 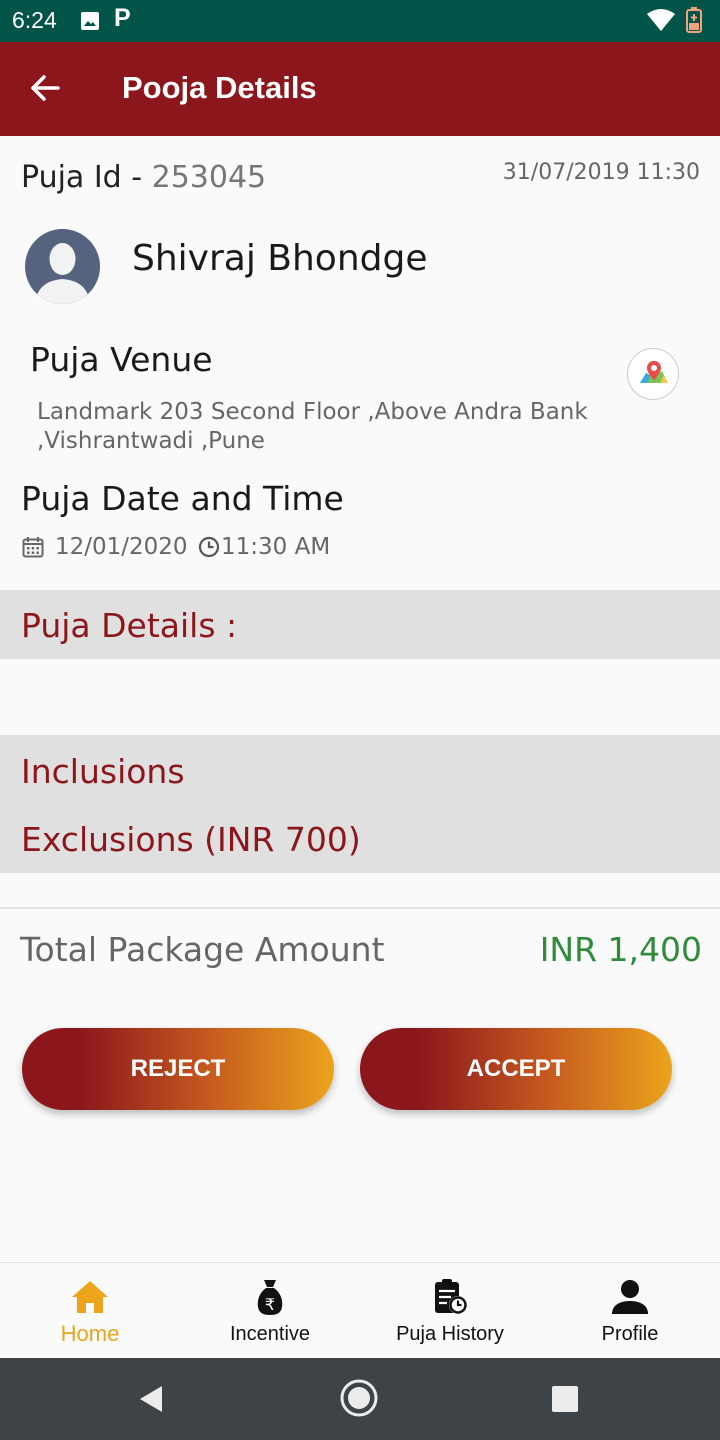 I want to click on history-icon, so click(x=451, y=1296).